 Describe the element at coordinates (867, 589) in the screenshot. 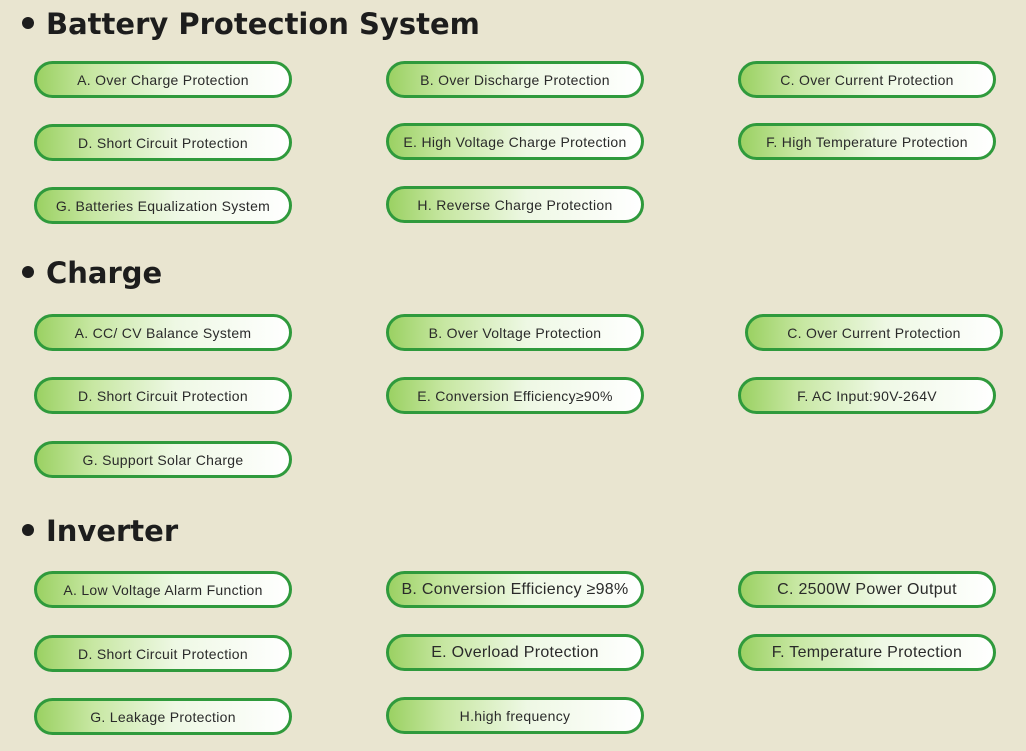

I see `inverter-item-power-output: C. 2500W Power Output` at that location.